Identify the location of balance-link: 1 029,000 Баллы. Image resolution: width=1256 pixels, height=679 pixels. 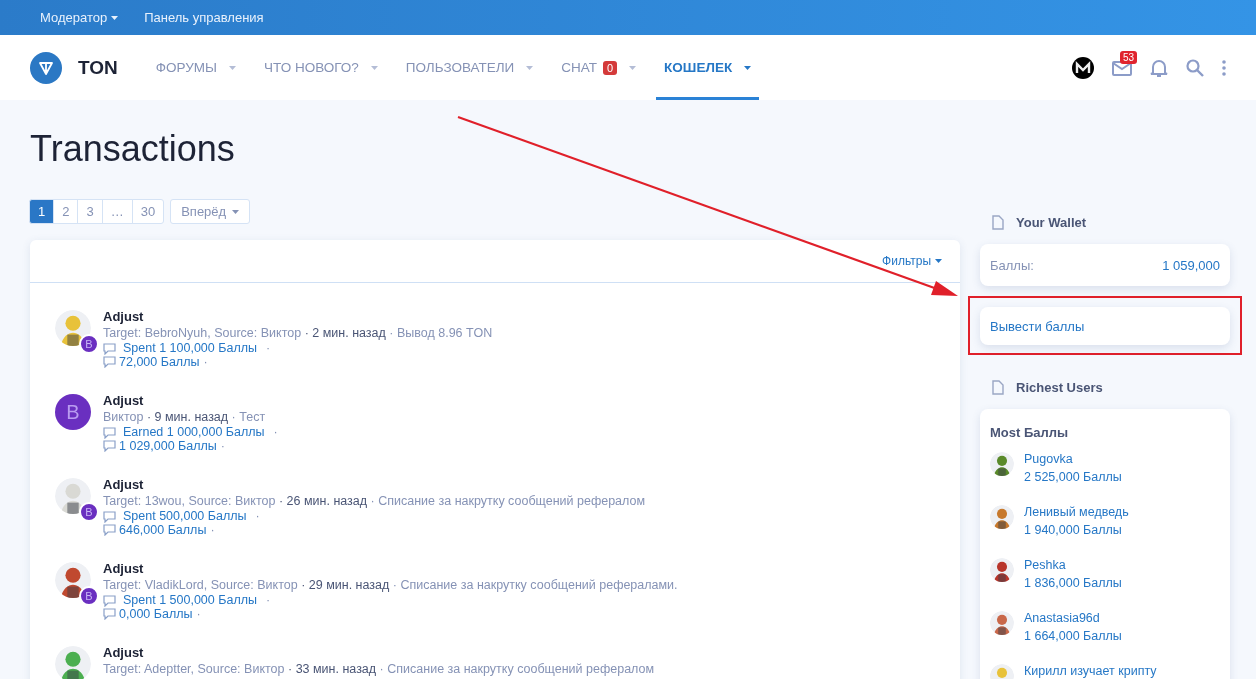
(168, 446).